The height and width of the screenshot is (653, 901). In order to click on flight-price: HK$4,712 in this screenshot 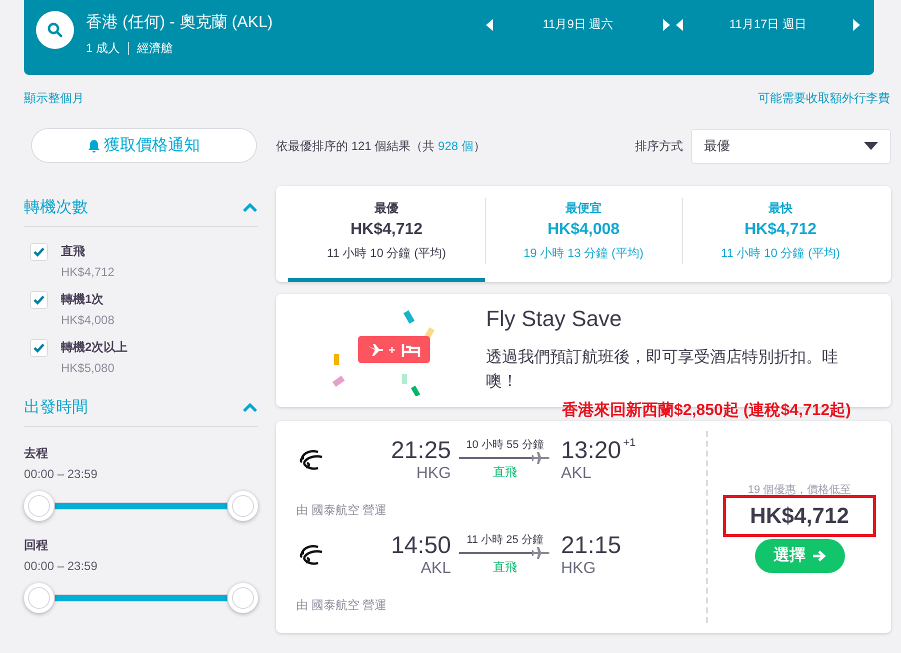, I will do `click(800, 515)`.